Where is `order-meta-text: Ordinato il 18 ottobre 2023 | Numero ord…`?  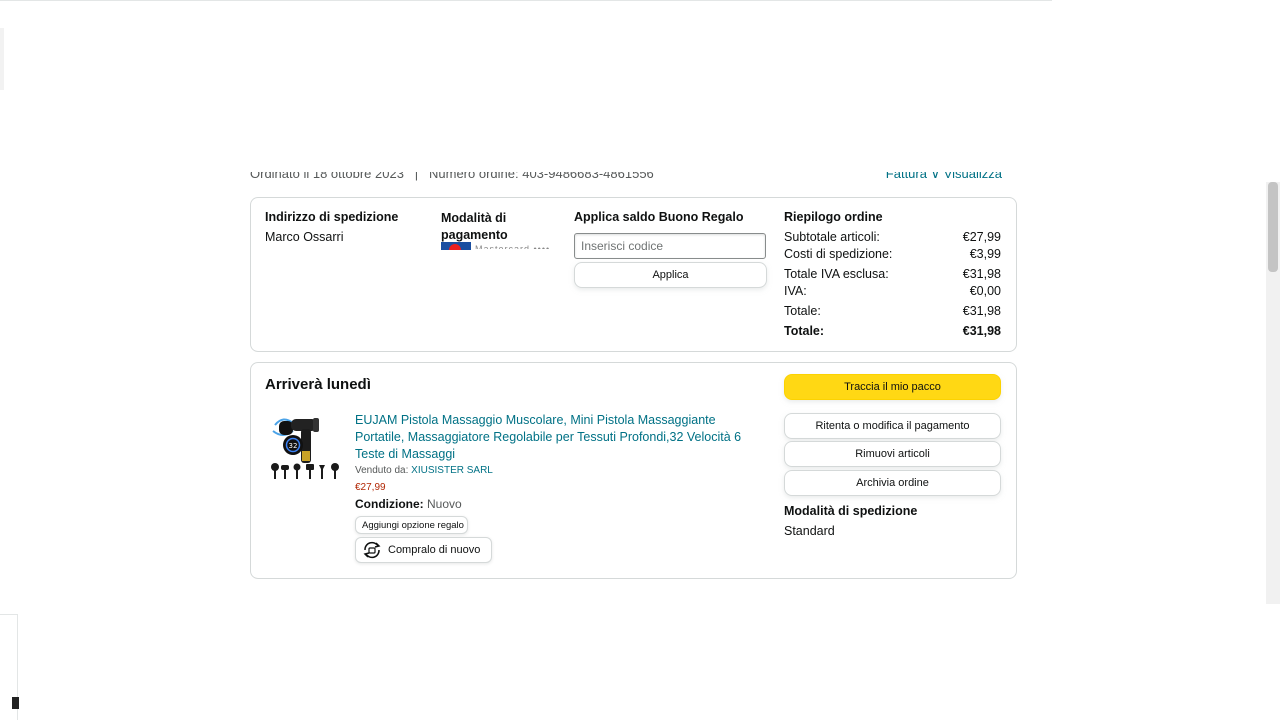
order-meta-text: Ordinato il 18 ottobre 2023 | Numero ord… is located at coordinates (452, 176).